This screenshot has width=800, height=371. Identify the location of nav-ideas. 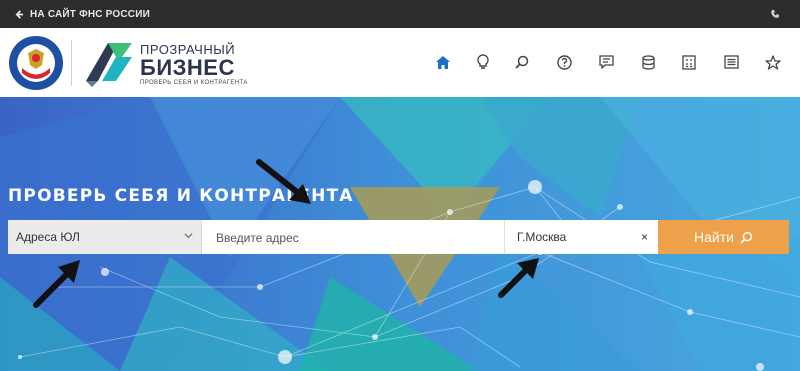
(483, 62).